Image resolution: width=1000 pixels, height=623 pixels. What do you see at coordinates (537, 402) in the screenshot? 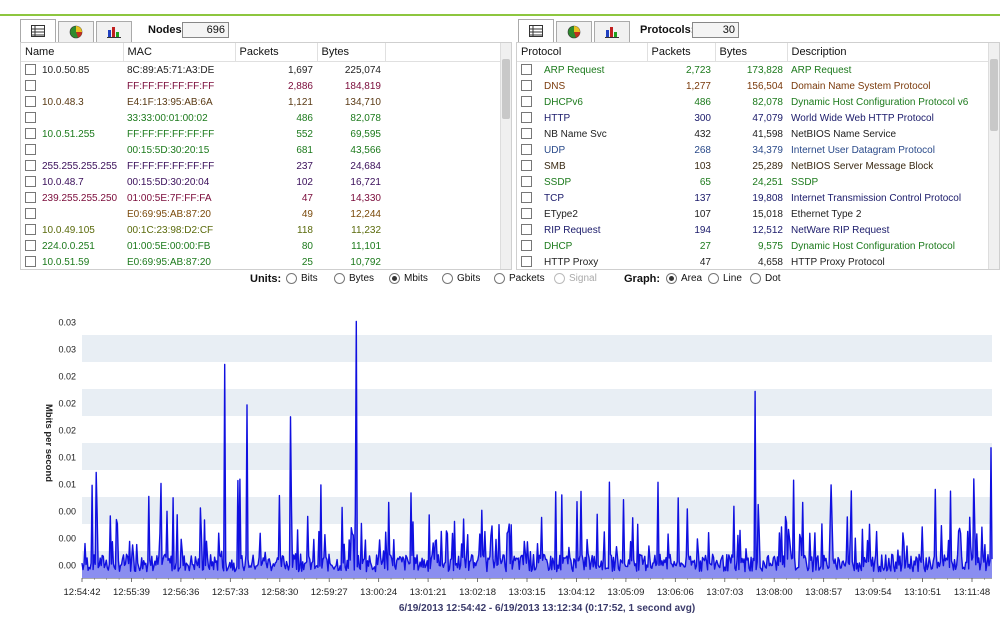
I see `chart-band` at bounding box center [537, 402].